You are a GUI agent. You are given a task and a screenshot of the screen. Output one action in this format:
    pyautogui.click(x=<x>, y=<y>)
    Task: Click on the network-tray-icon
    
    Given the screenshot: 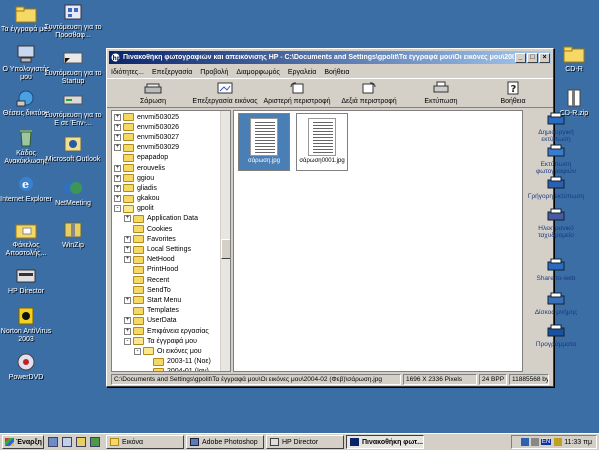 What is the action you would take?
    pyautogui.click(x=524, y=442)
    